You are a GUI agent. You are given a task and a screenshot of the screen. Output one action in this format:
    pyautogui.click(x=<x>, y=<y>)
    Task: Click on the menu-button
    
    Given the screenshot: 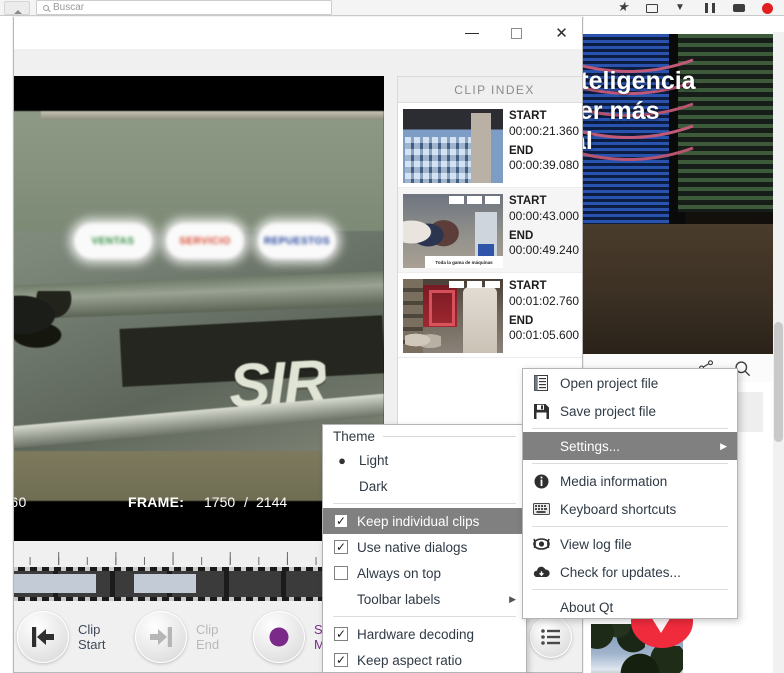 What is the action you would take?
    pyautogui.click(x=556, y=637)
    